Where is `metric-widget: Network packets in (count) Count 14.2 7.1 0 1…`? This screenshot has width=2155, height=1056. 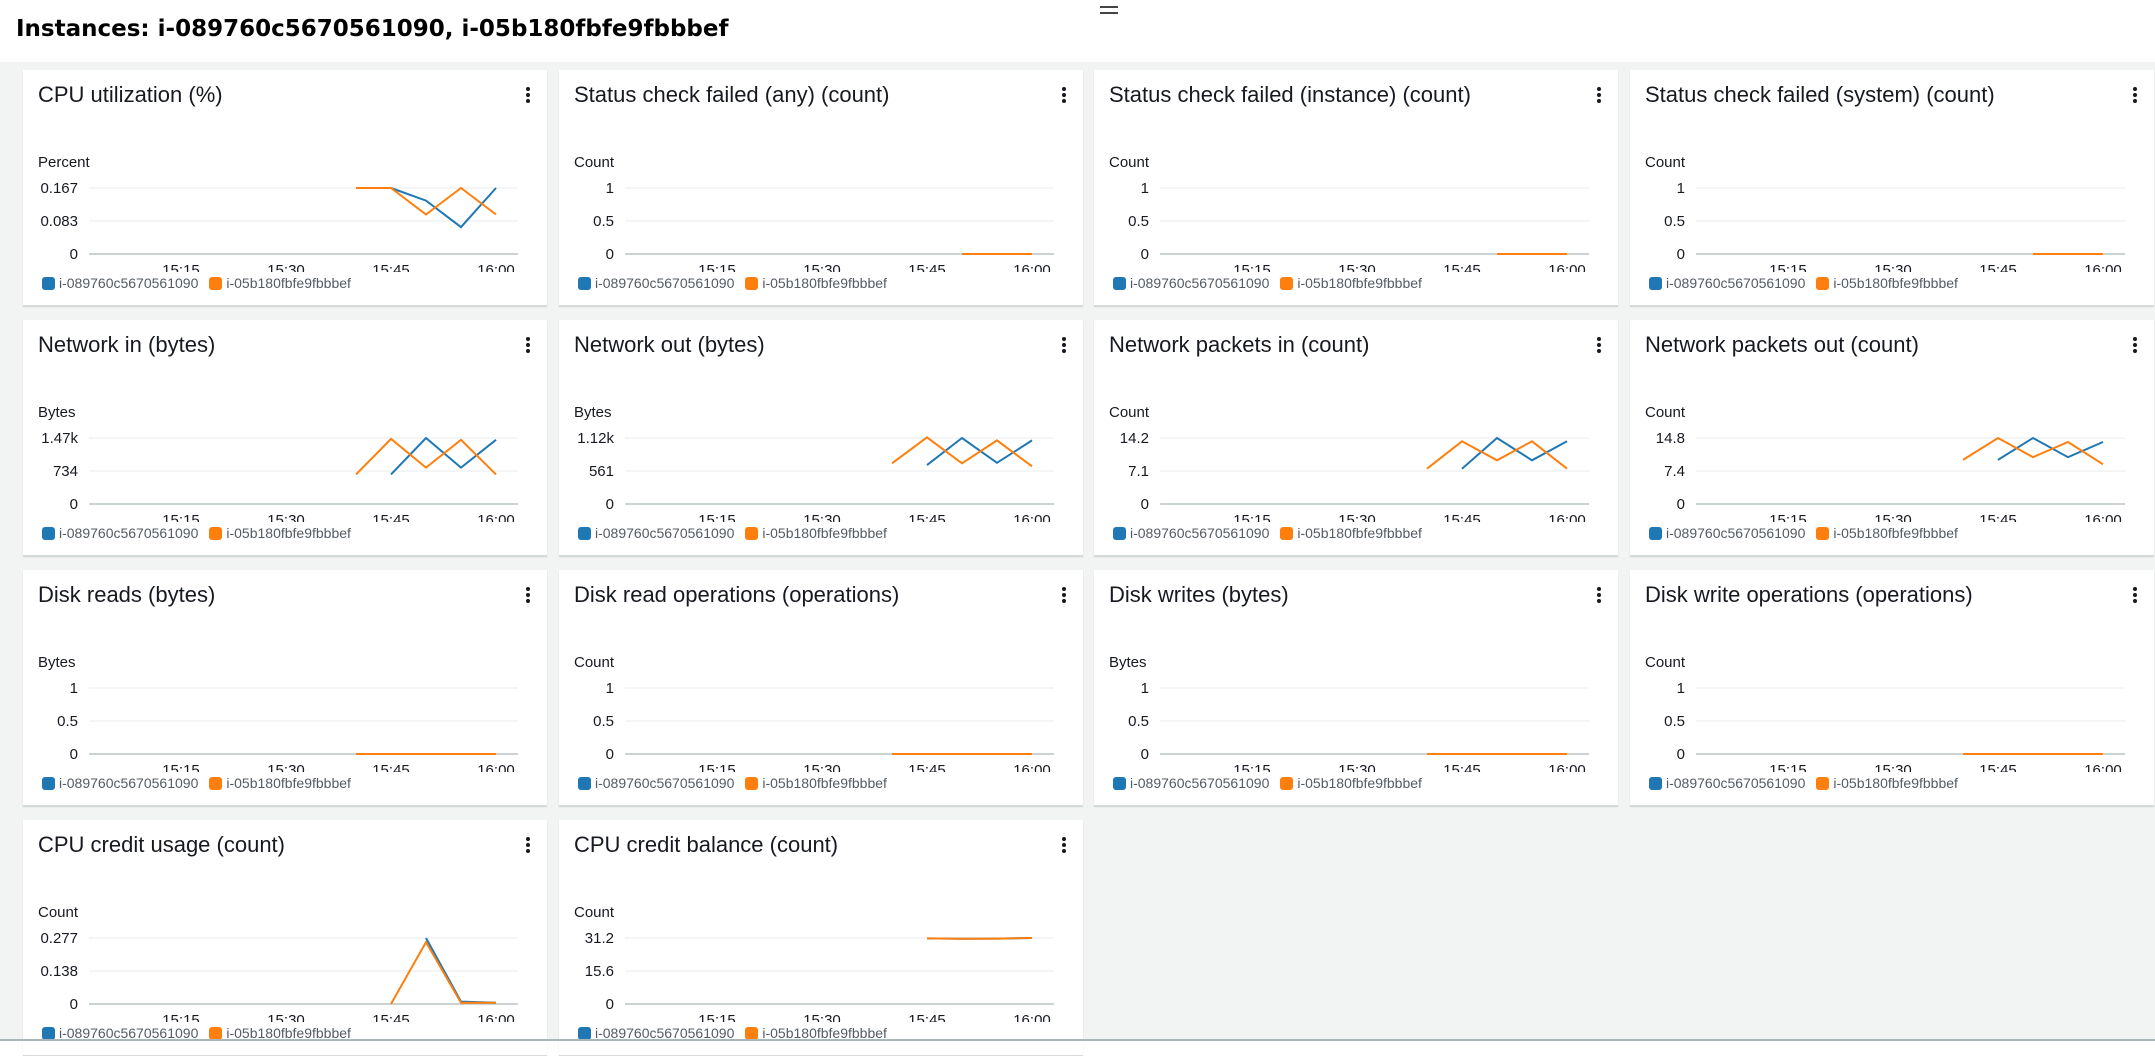 metric-widget: Network packets in (count) Count 14.2 7.1 0 1… is located at coordinates (1356, 438).